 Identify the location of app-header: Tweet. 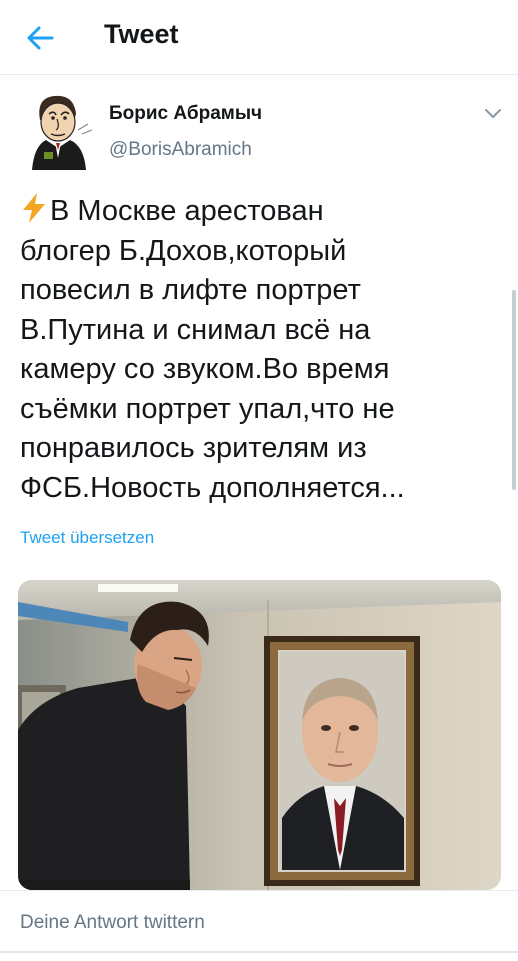
(259, 37).